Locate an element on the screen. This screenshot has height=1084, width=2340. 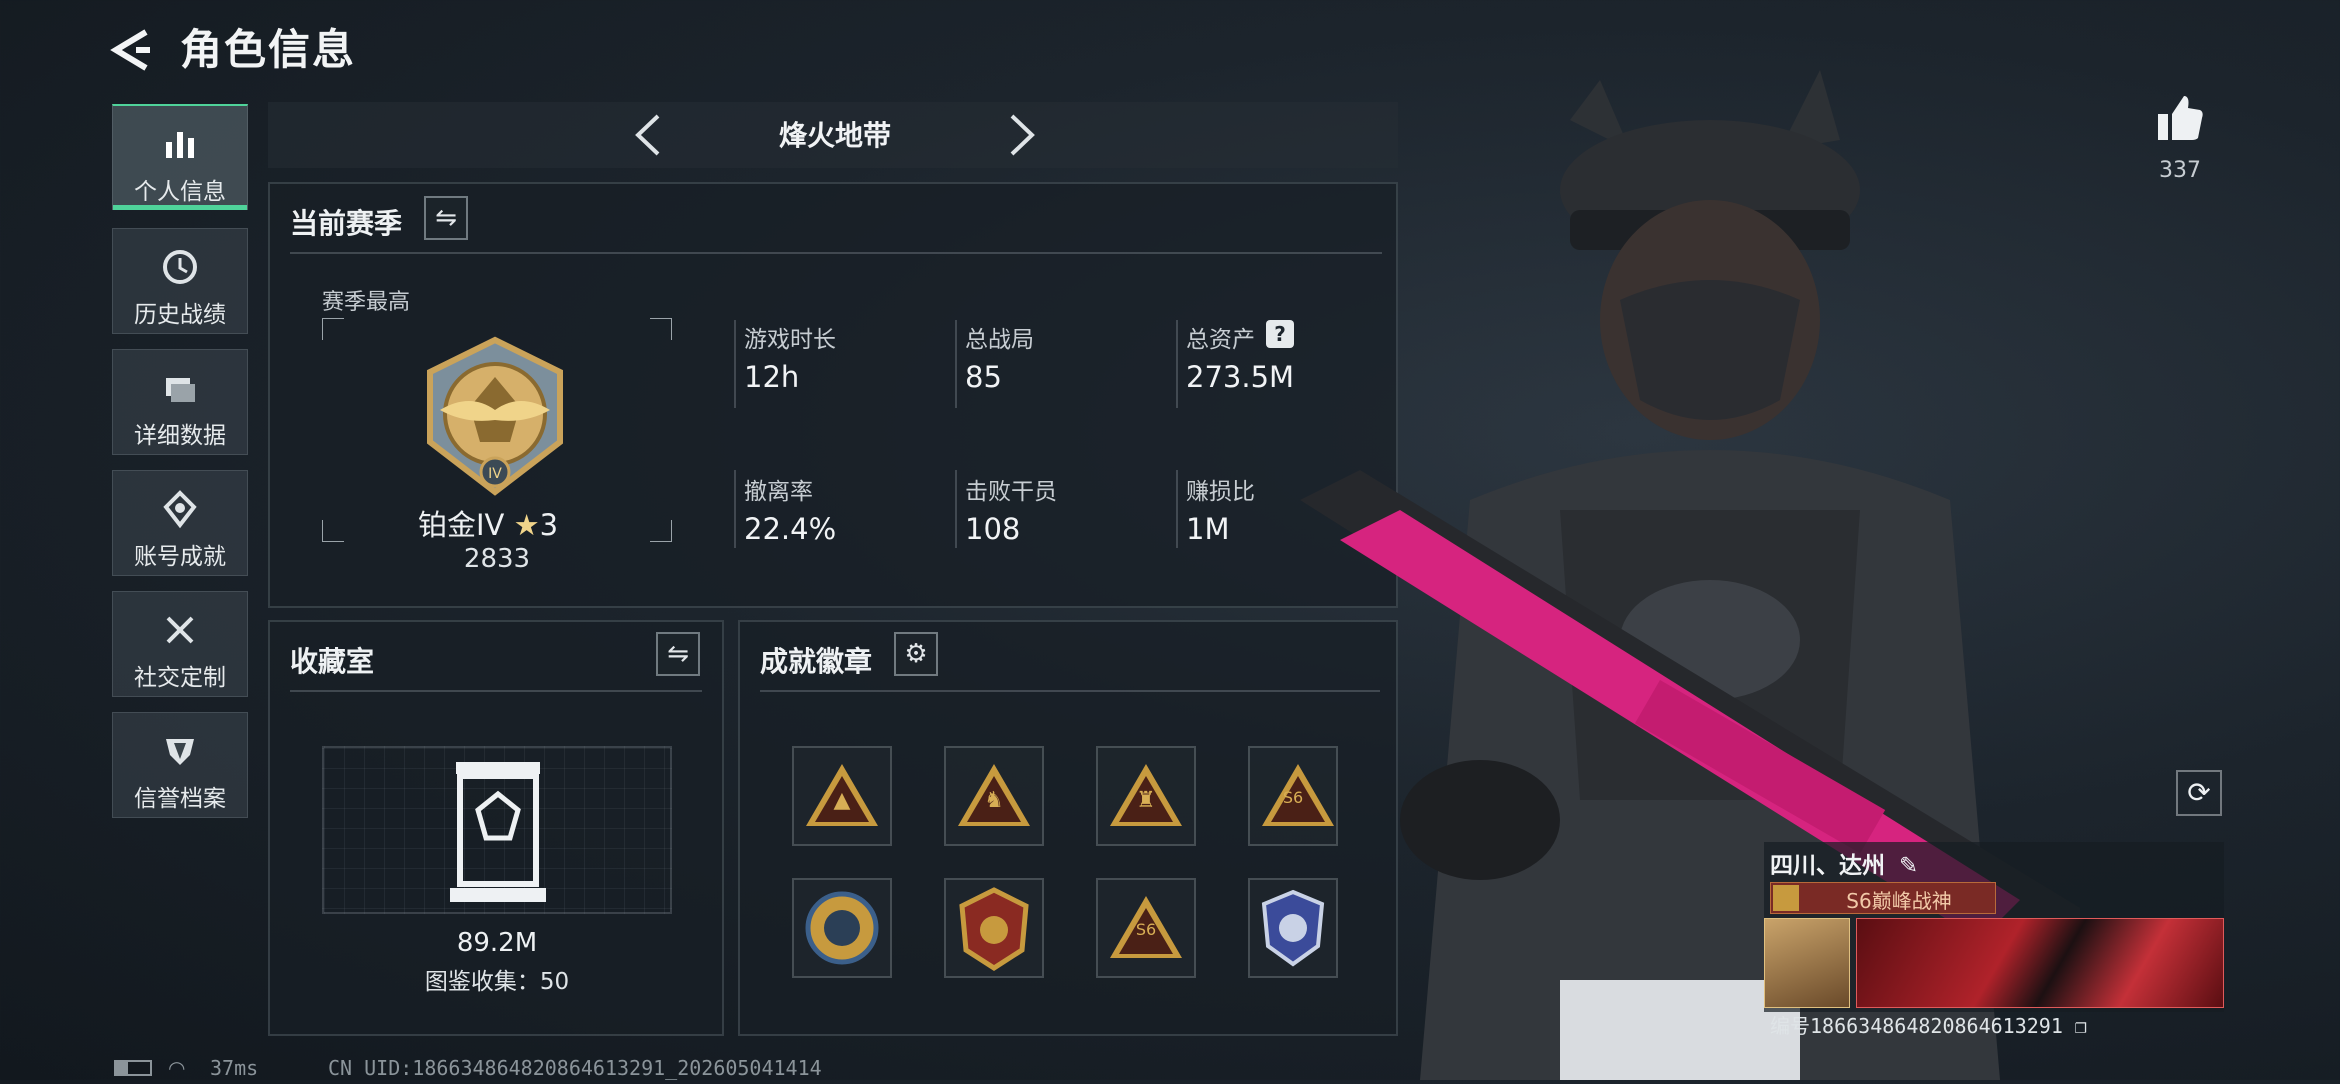
page-title: 角色信息 is located at coordinates (268, 49).